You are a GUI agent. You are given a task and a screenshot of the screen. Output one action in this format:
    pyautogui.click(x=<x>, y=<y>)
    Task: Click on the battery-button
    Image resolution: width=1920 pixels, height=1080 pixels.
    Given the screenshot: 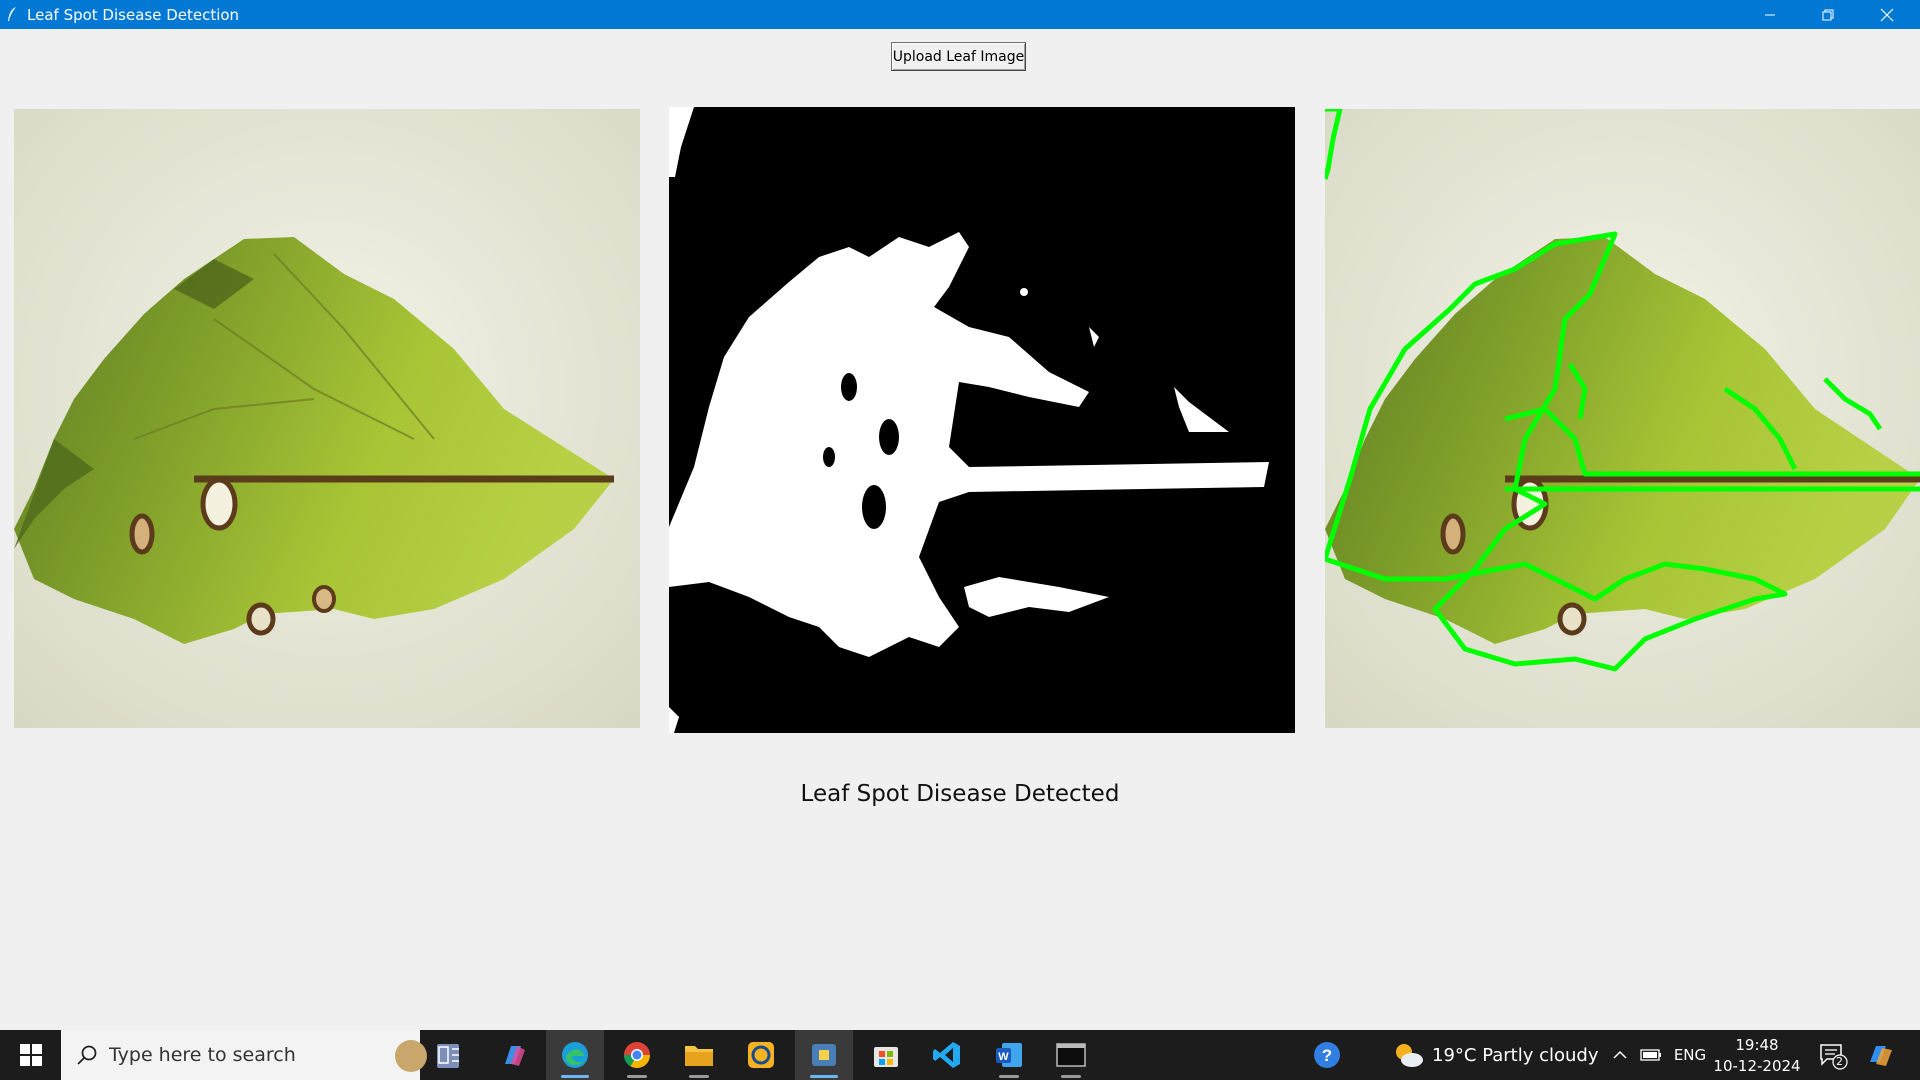 What is the action you would take?
    pyautogui.click(x=1651, y=1055)
    